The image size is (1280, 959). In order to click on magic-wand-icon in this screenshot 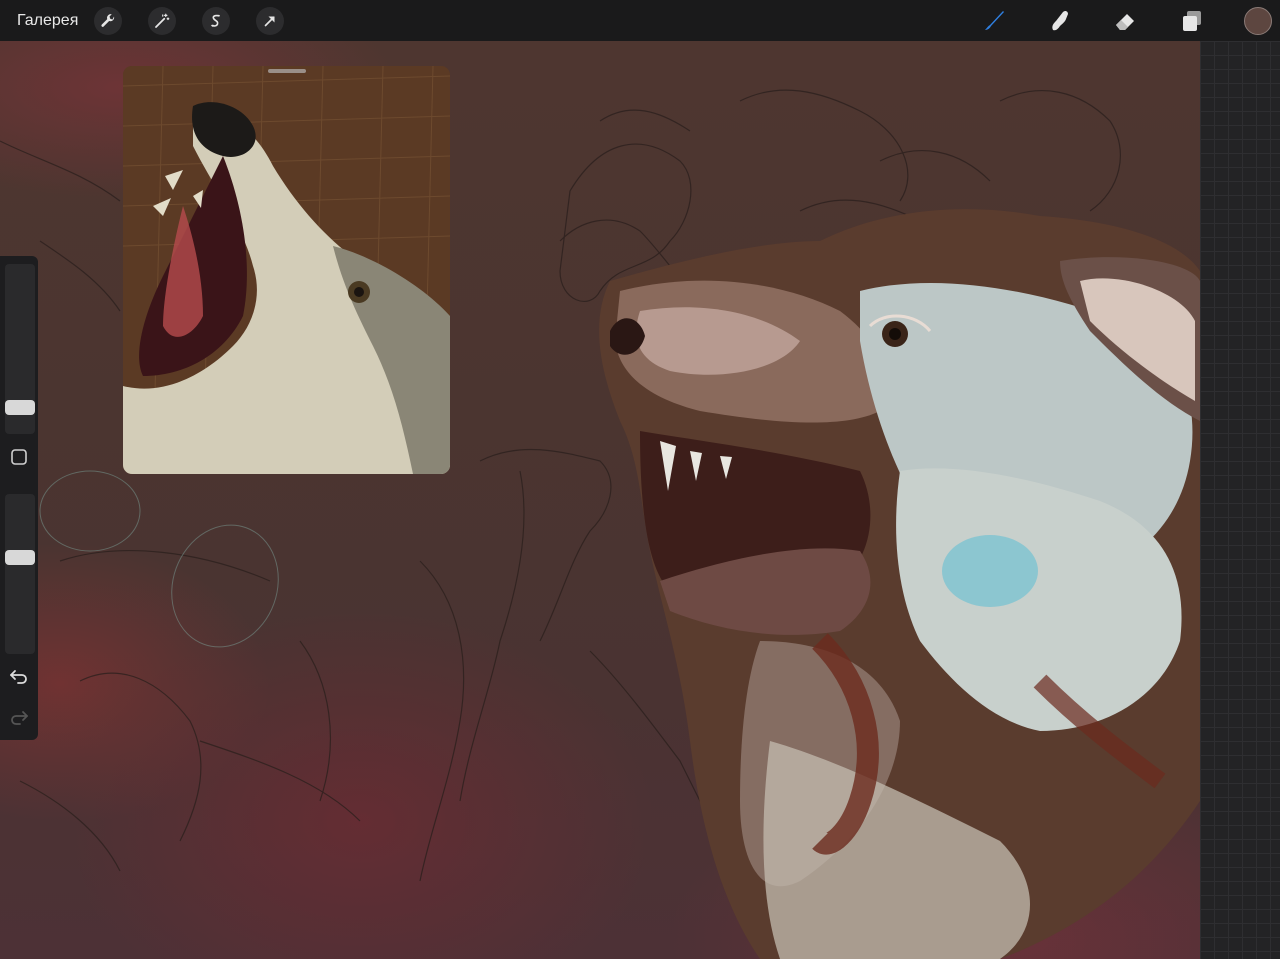, I will do `click(162, 20)`.